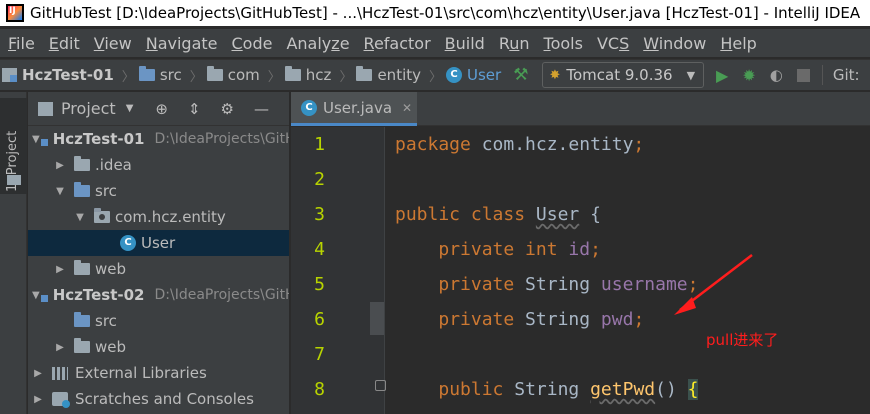  Describe the element at coordinates (319, 214) in the screenshot. I see `line-number: 3` at that location.